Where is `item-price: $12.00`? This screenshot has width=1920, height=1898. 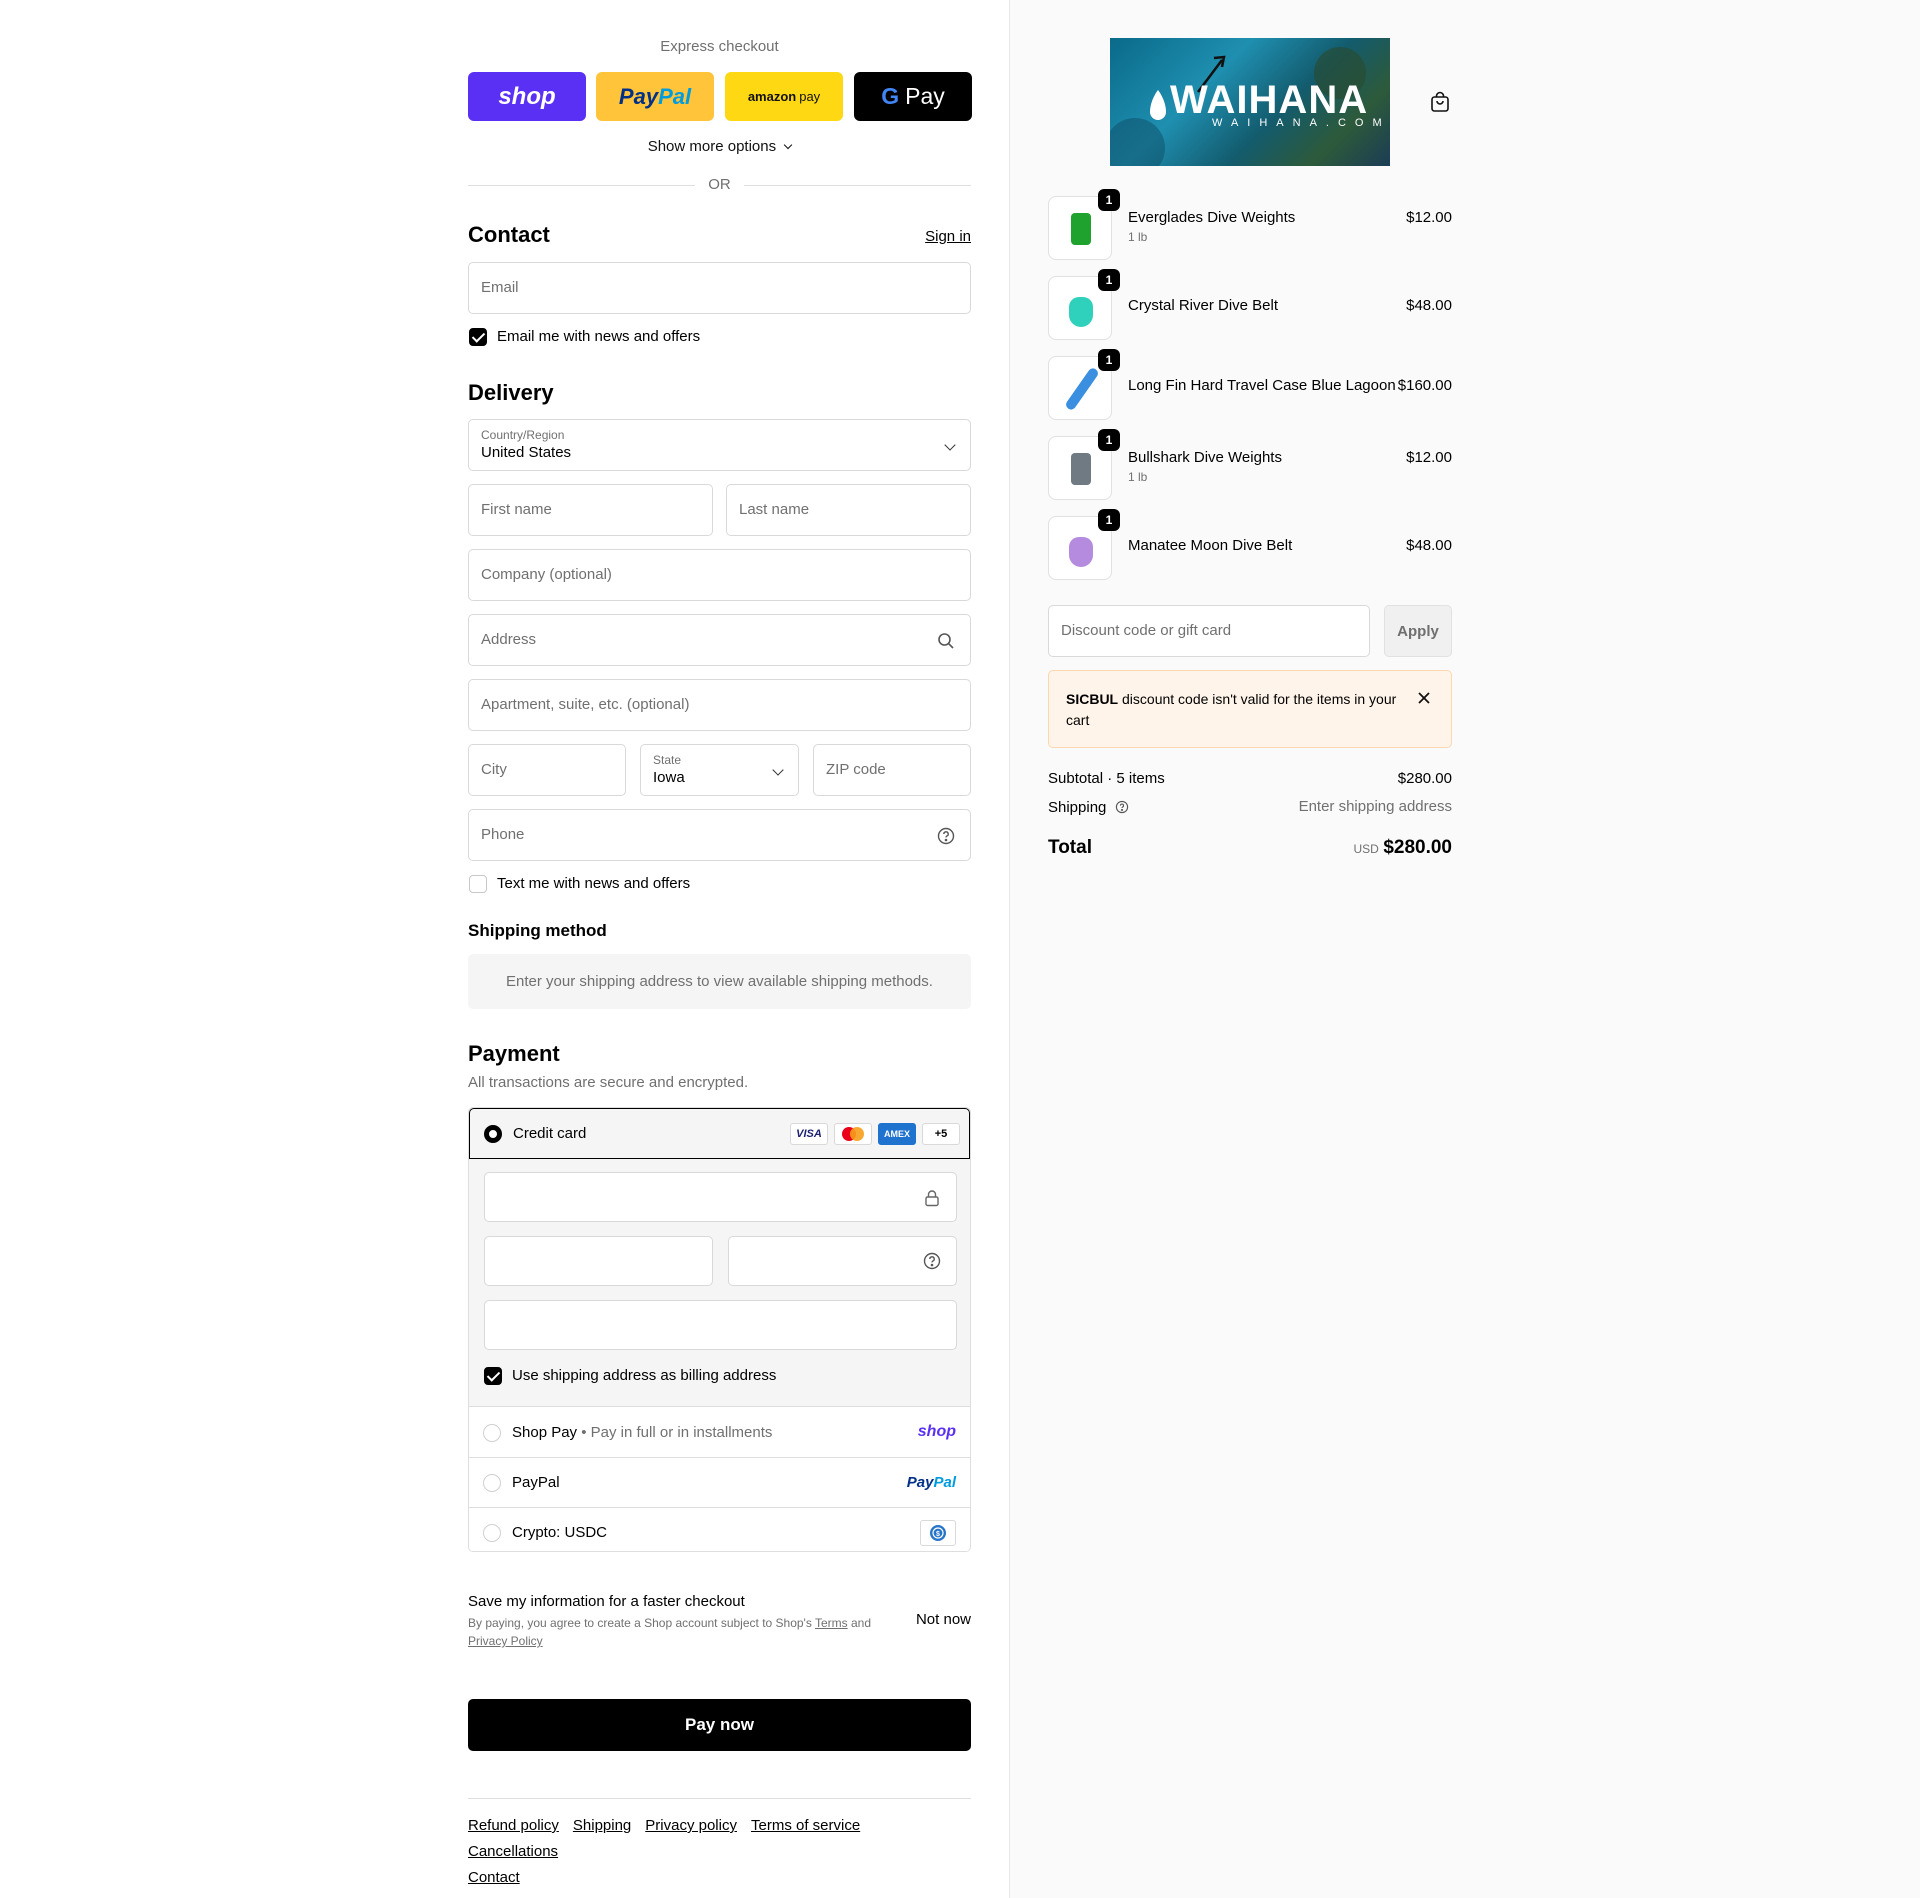
item-price: $12.00 is located at coordinates (1429, 217).